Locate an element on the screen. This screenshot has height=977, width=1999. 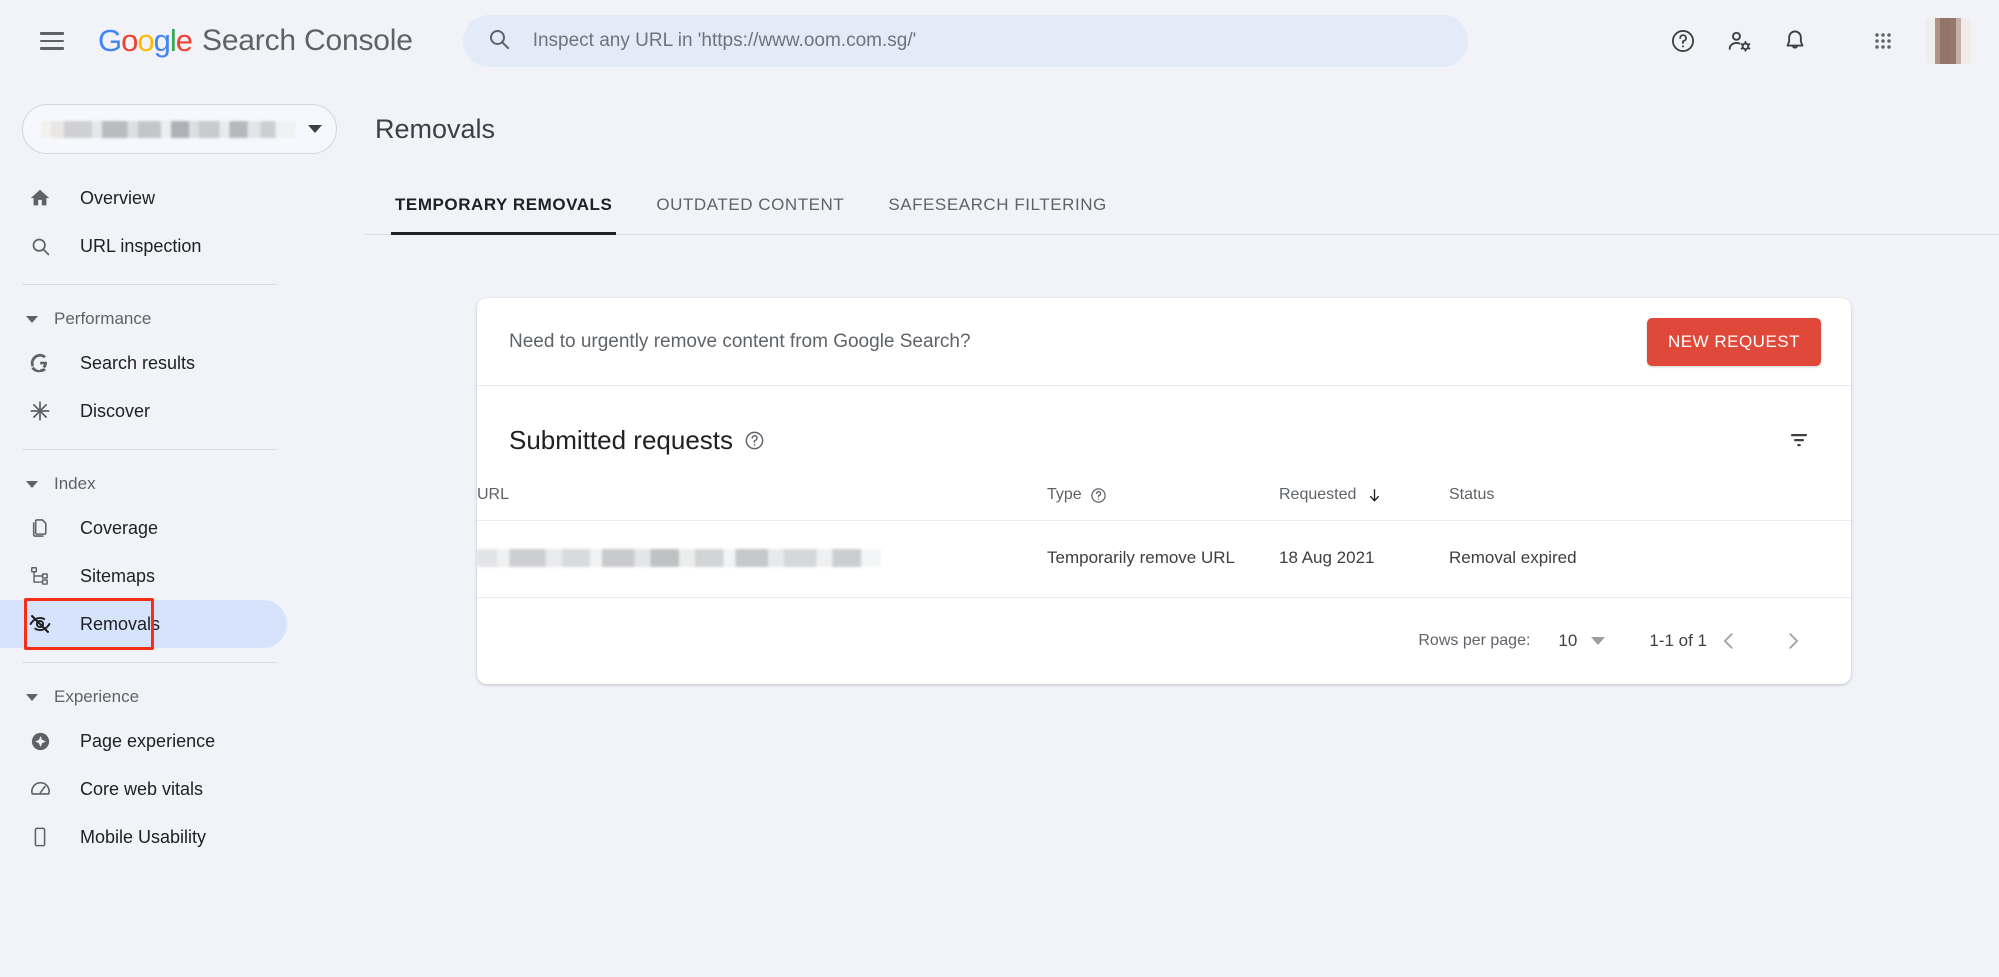
sidebar-item-label: Overview is located at coordinates (118, 197).